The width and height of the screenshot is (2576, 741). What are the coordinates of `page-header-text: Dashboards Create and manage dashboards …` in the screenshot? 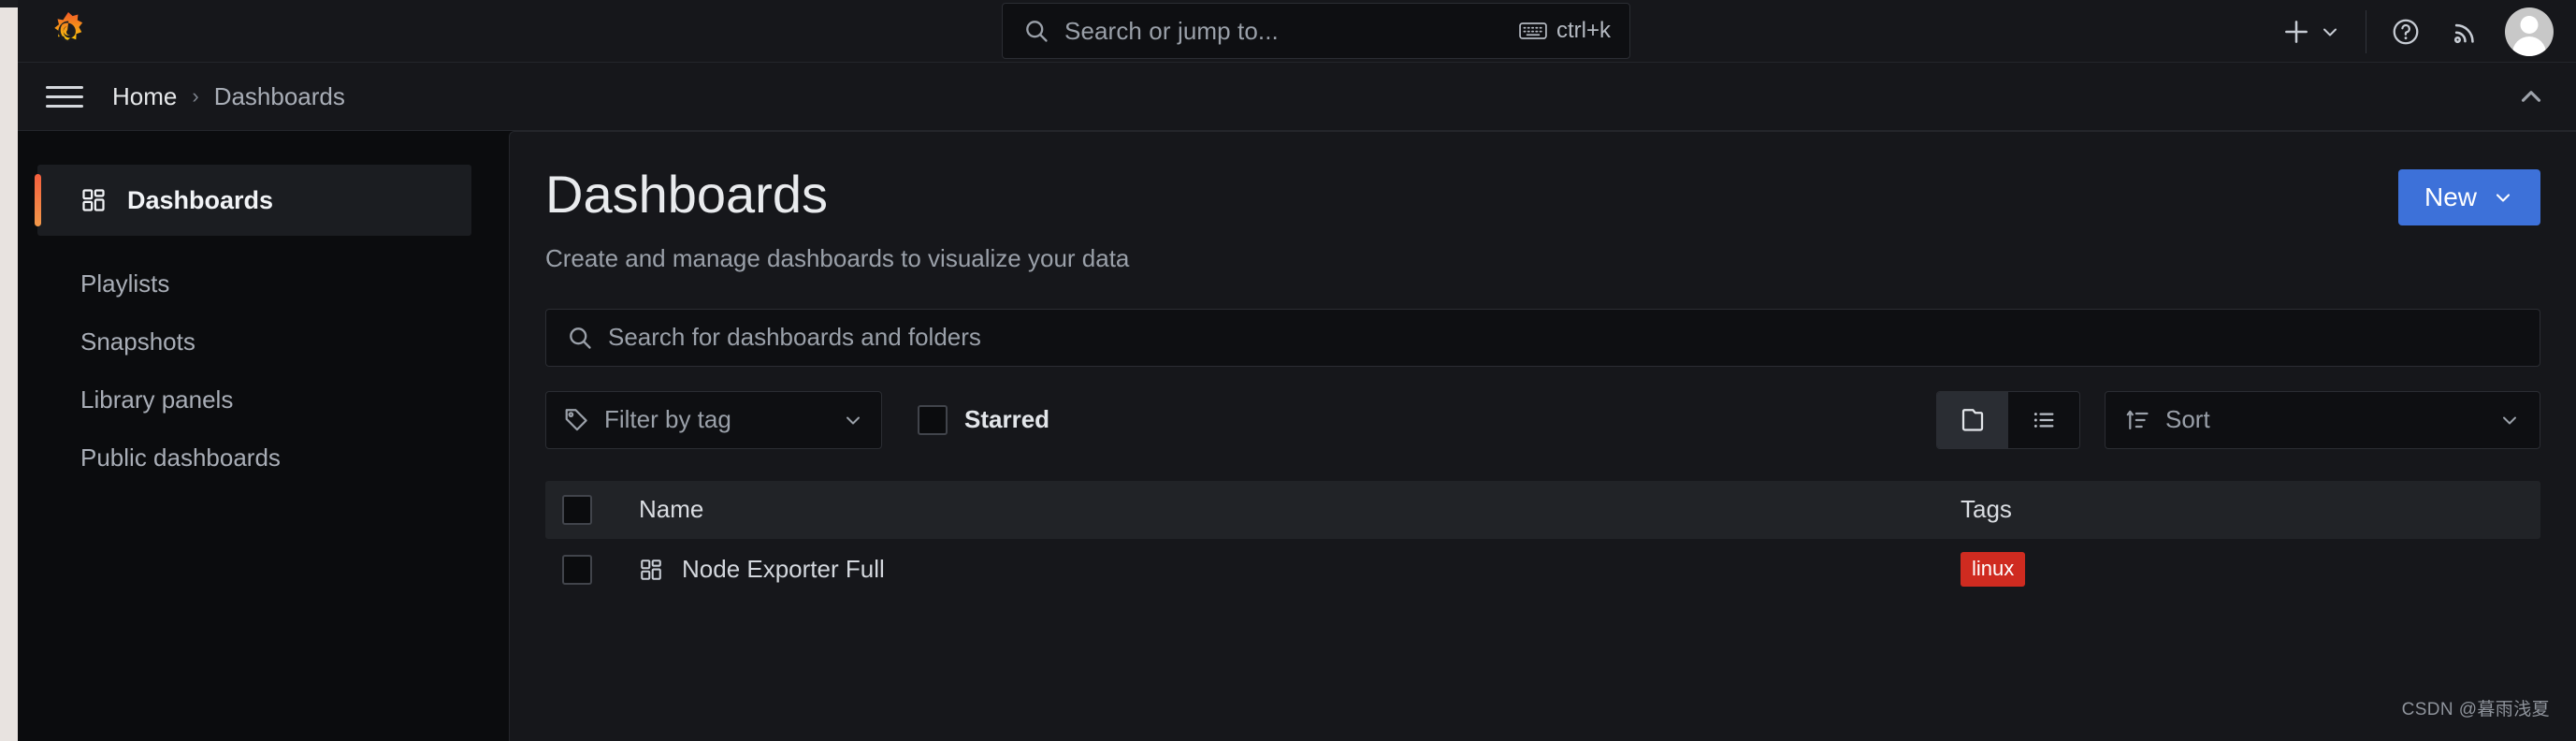 It's located at (837, 220).